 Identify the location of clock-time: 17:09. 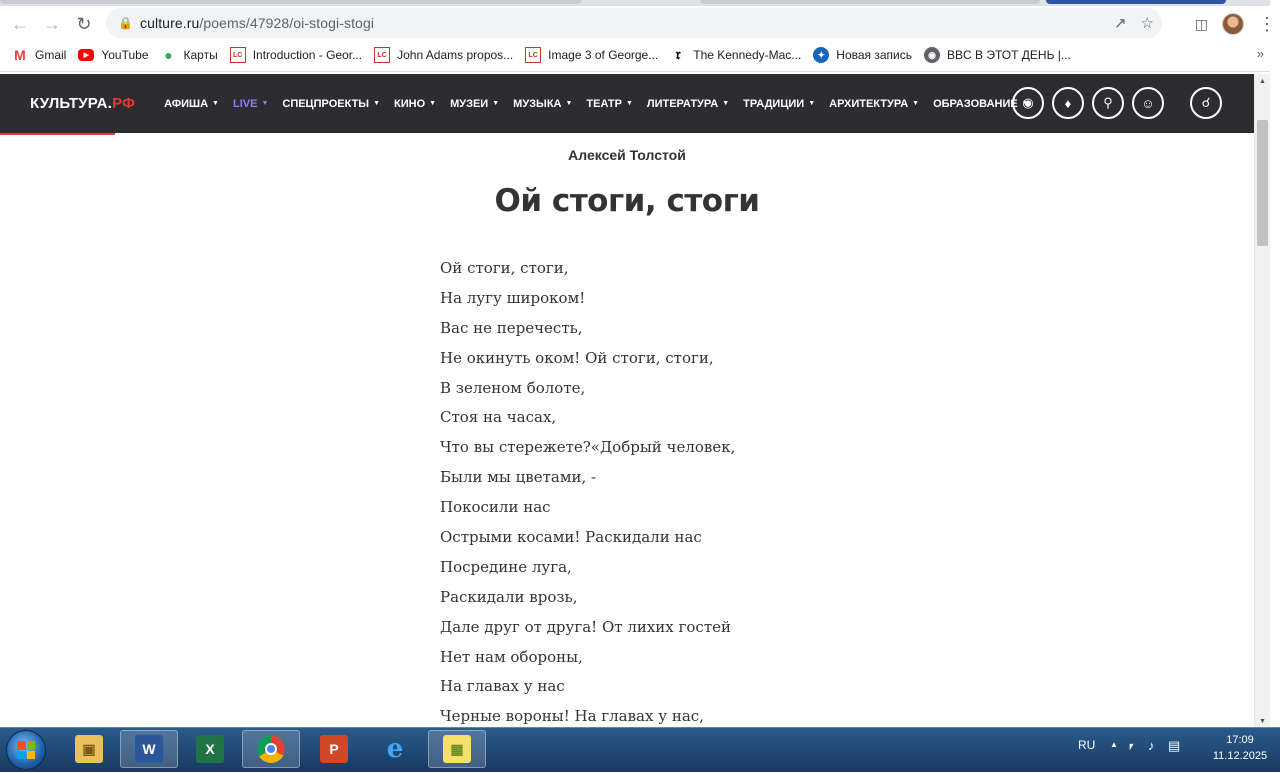
(1240, 740).